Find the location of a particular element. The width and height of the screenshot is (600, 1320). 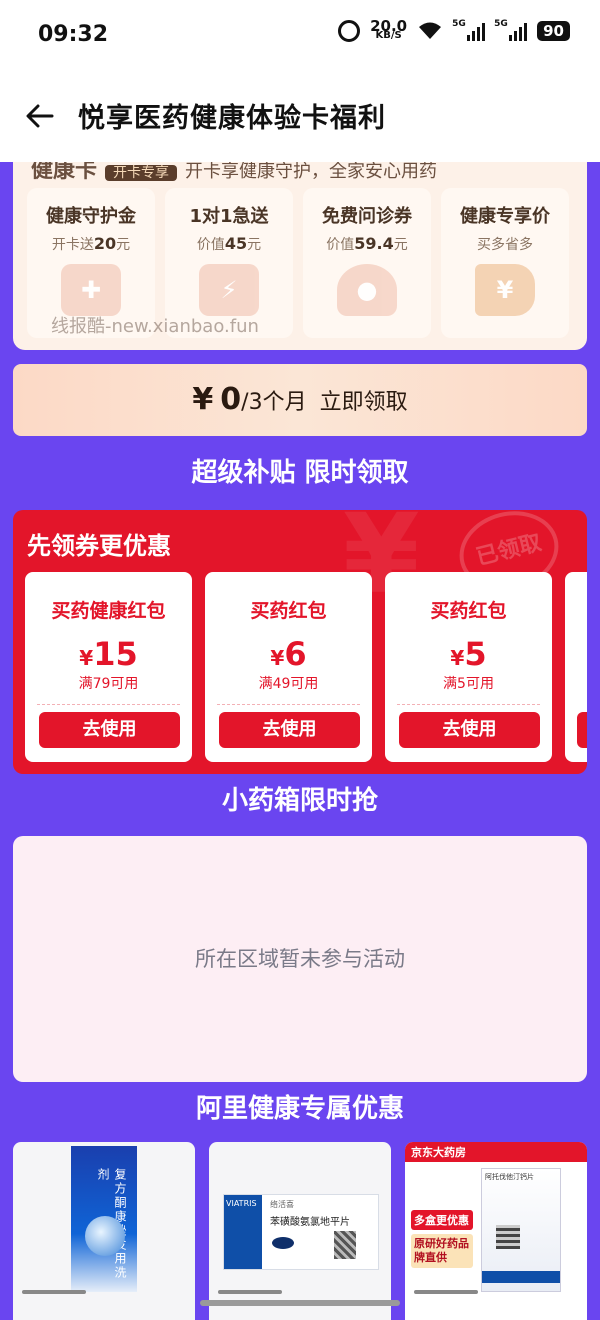

coupon-card: 买药红包 ¥6 满49可用 去使用 is located at coordinates (288, 667).